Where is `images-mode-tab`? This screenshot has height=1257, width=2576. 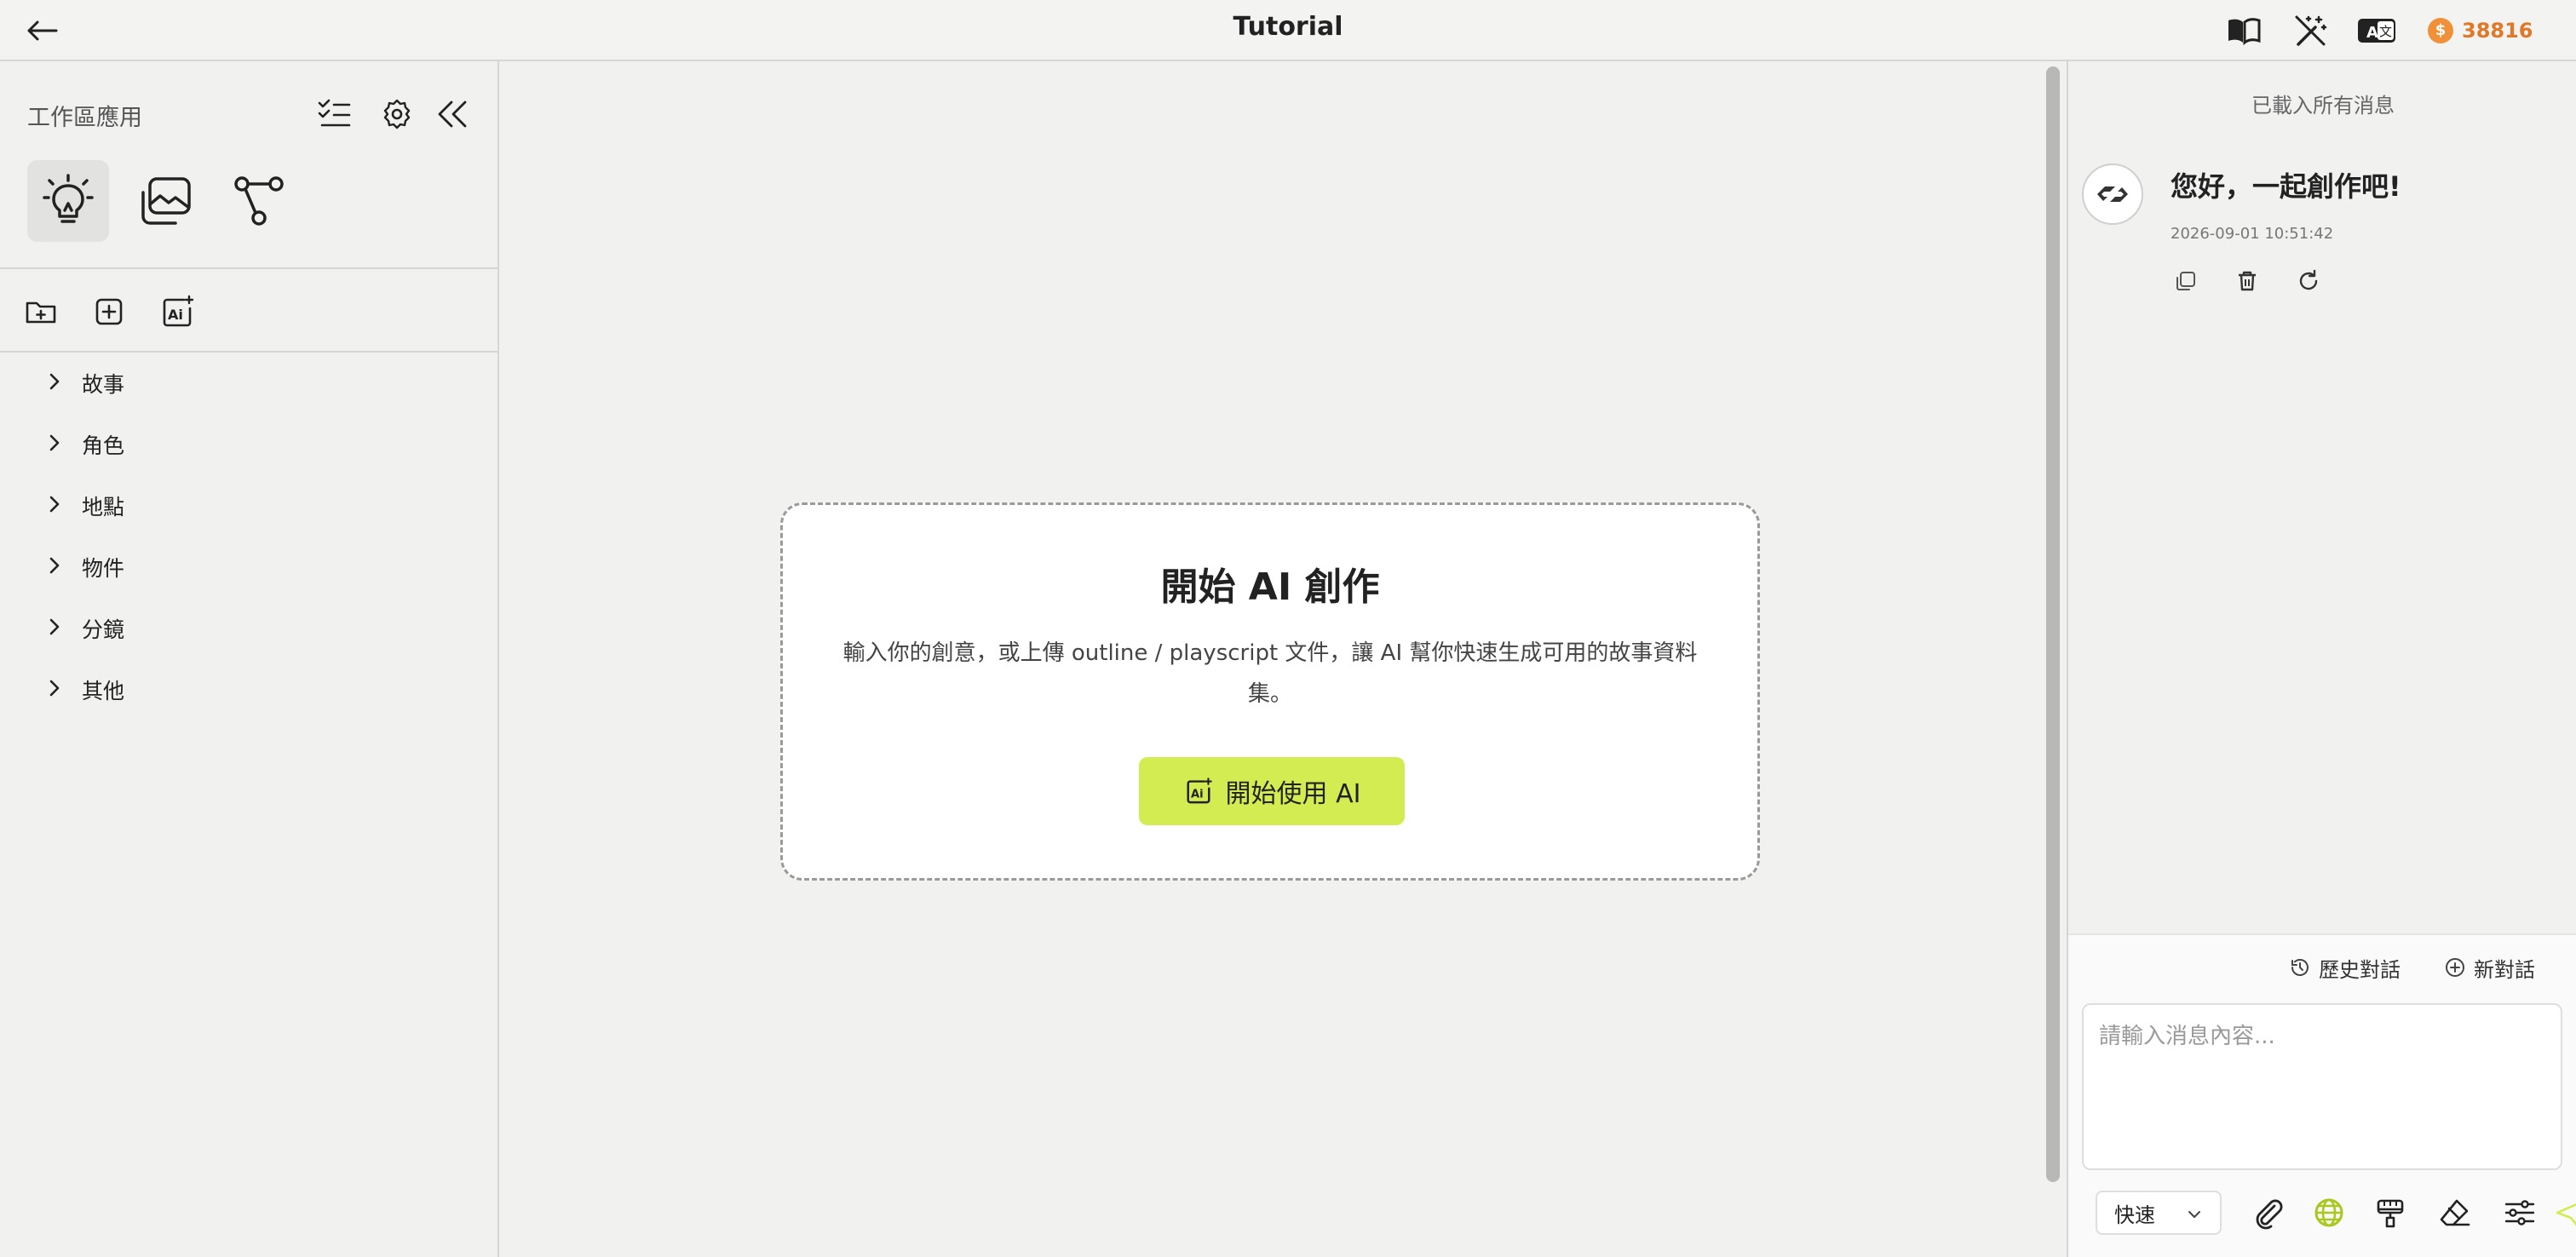 images-mode-tab is located at coordinates (165, 201).